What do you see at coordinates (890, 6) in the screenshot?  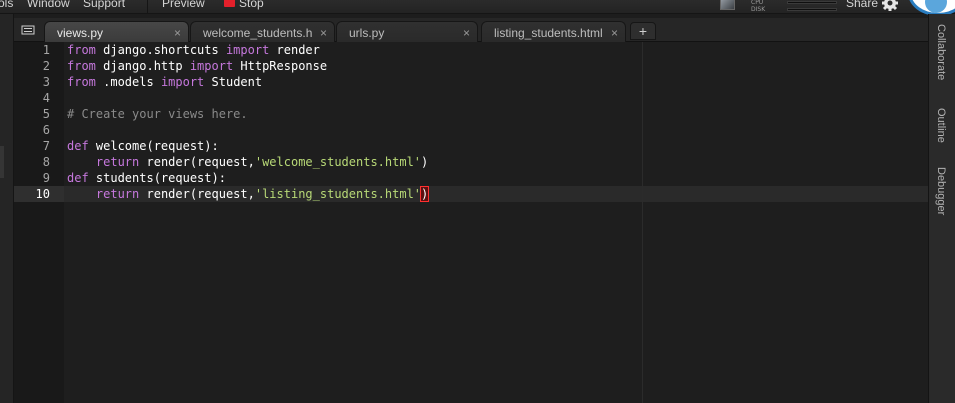 I see `gear-icon` at bounding box center [890, 6].